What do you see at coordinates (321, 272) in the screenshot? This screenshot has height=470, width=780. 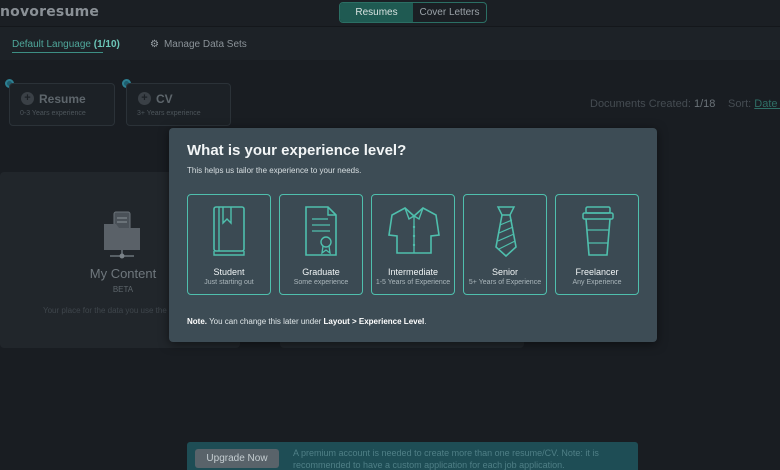 I see `level-name: Graduate` at bounding box center [321, 272].